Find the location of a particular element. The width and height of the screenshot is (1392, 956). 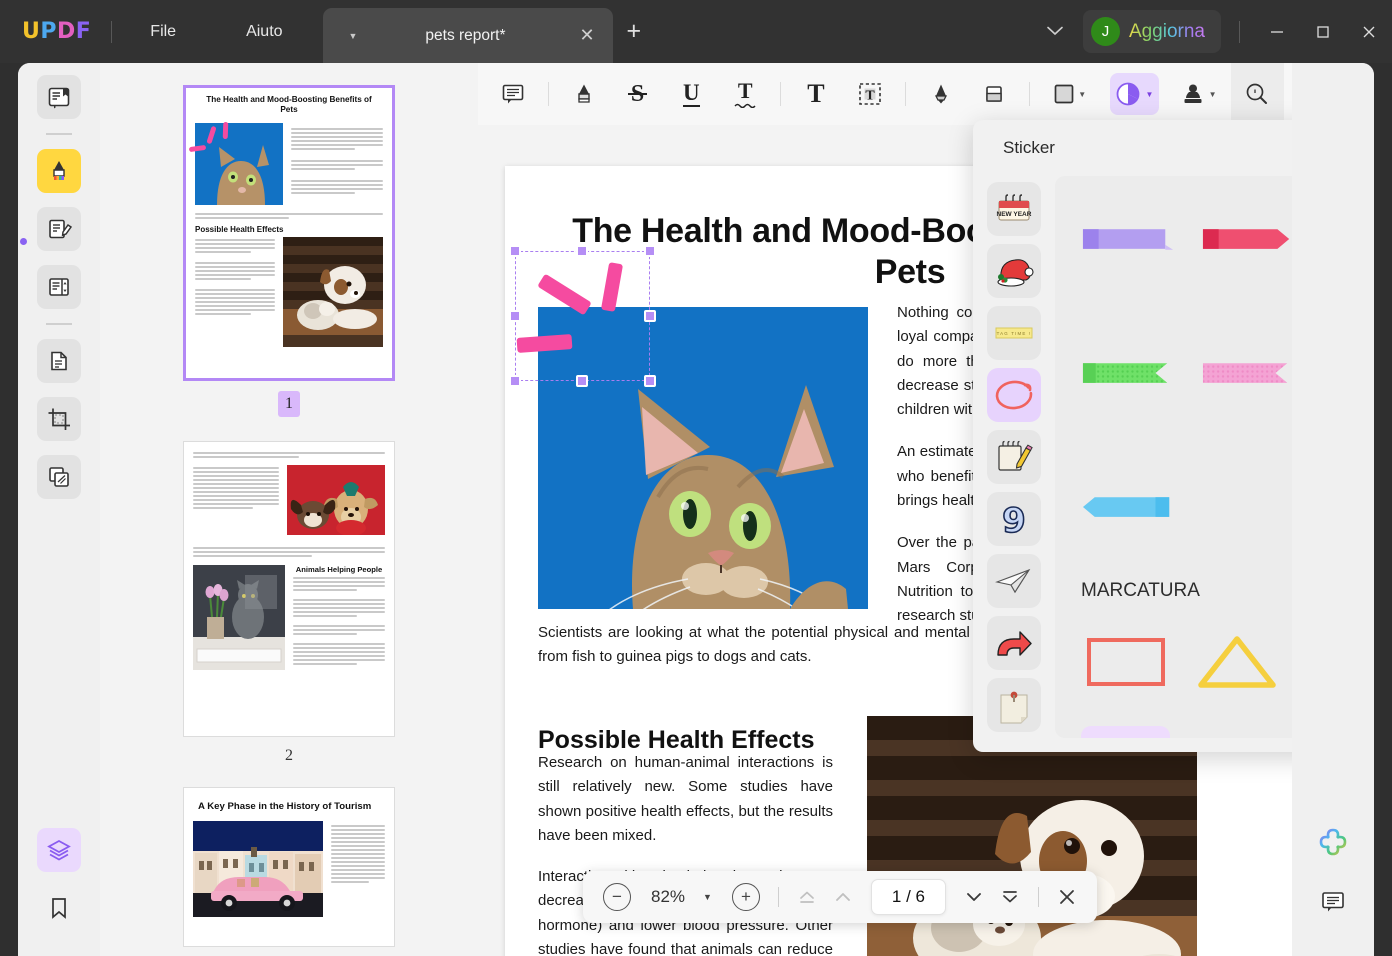

placed-sticker-selection is located at coordinates (582, 316).